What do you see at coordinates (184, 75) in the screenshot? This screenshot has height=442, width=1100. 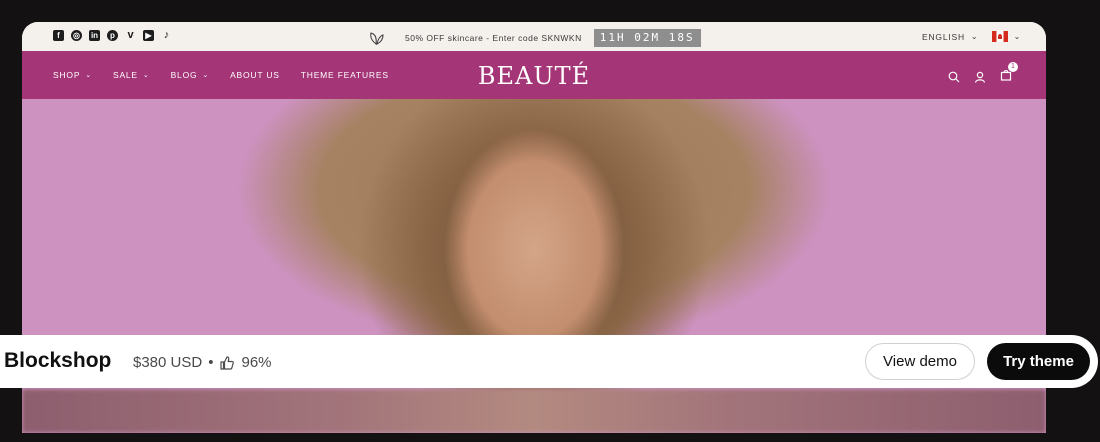 I see `nav-item-label: BLOG` at bounding box center [184, 75].